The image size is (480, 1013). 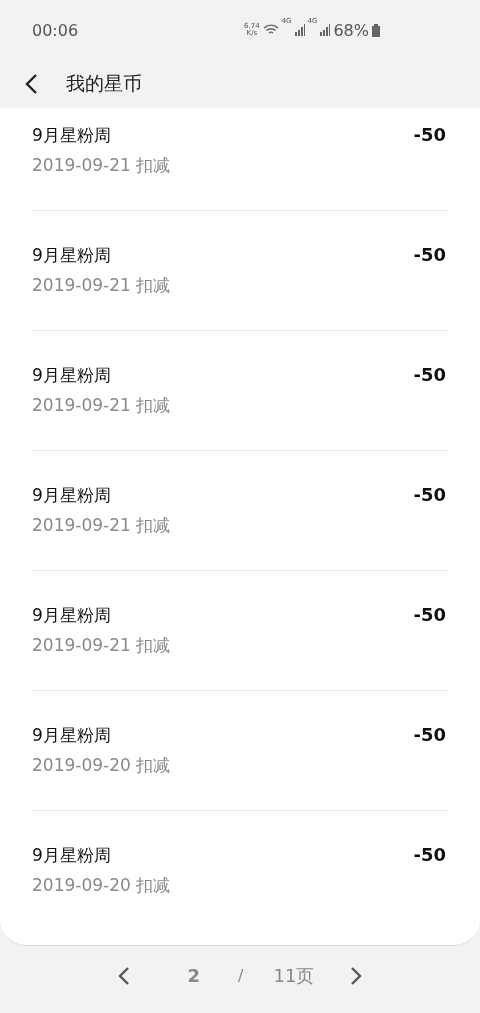 I want to click on battery-percent: 68%, so click(x=351, y=30).